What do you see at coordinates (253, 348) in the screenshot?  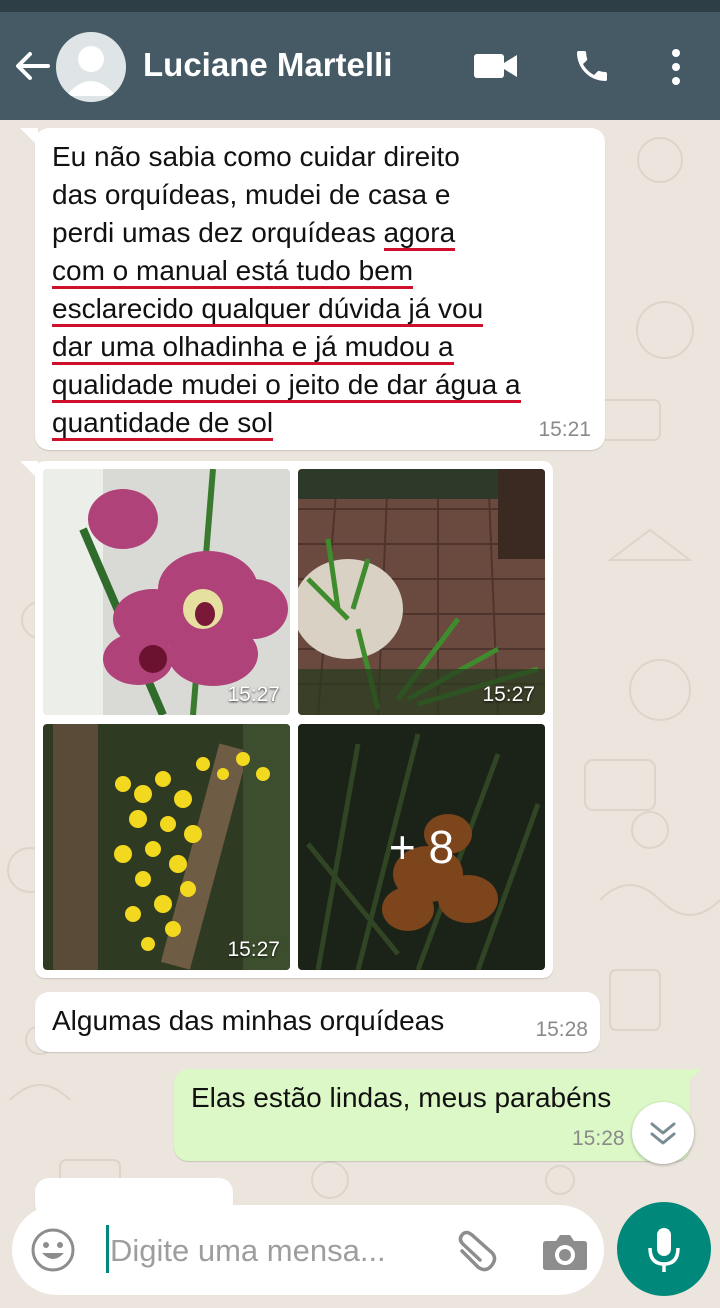 I see `underlined-text: dar uma olhadinha e já mudou a` at bounding box center [253, 348].